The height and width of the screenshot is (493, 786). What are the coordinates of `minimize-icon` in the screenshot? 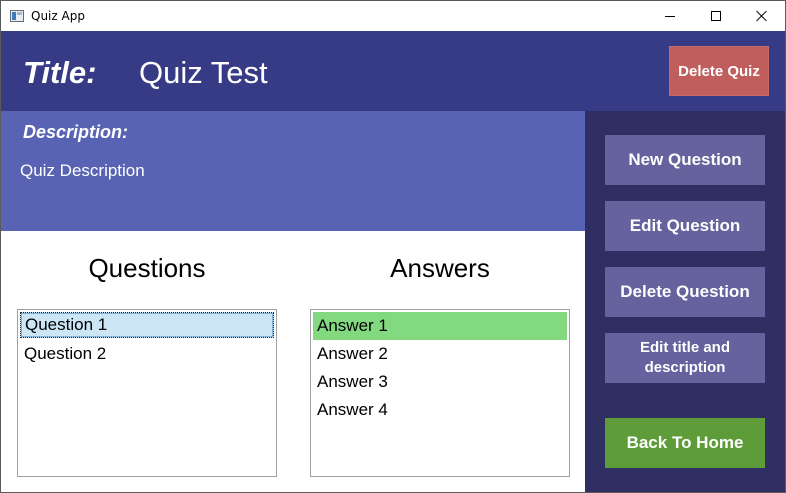 It's located at (670, 16).